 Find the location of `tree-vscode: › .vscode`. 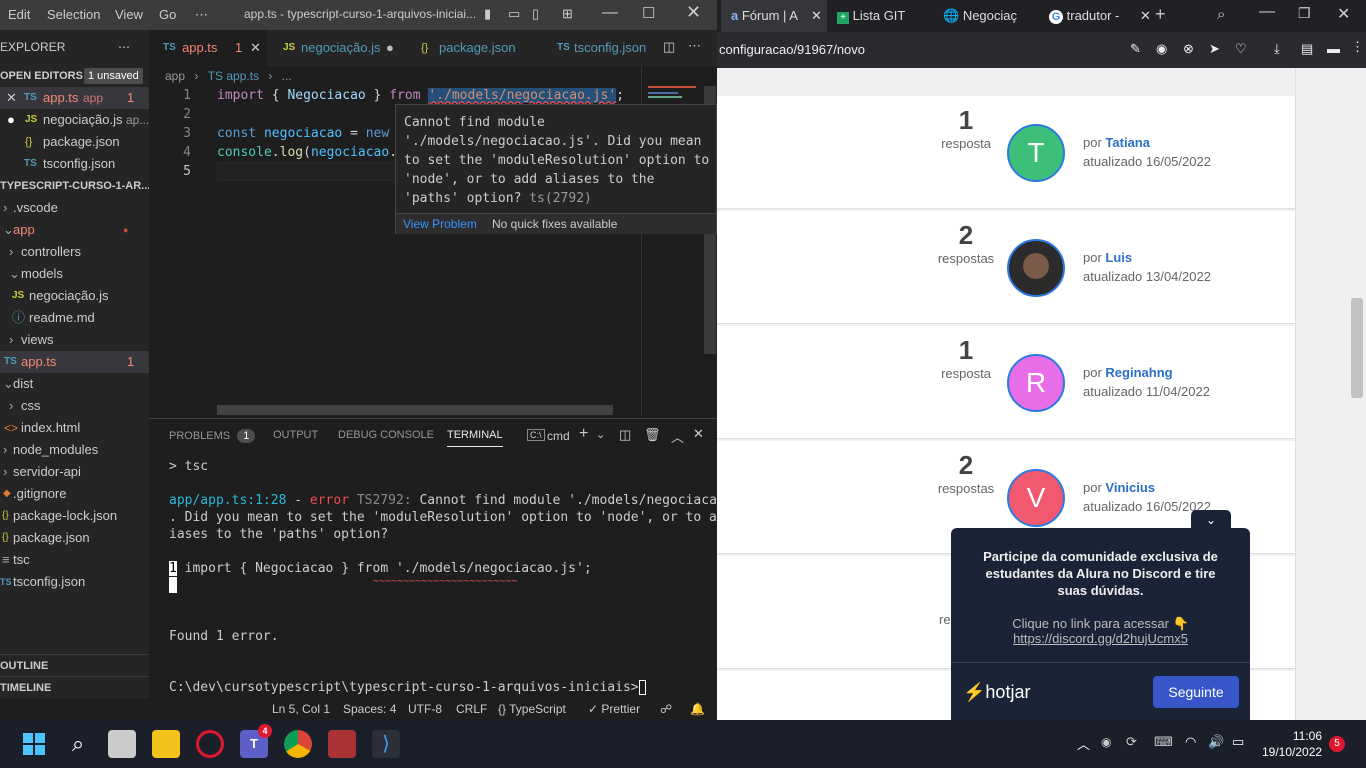

tree-vscode: › .vscode is located at coordinates (74, 208).